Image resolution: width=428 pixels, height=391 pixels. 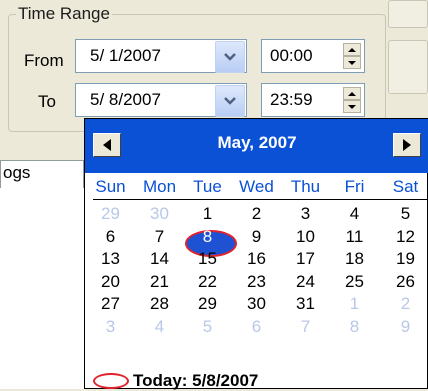 I want to click on to-label: To, so click(x=47, y=101).